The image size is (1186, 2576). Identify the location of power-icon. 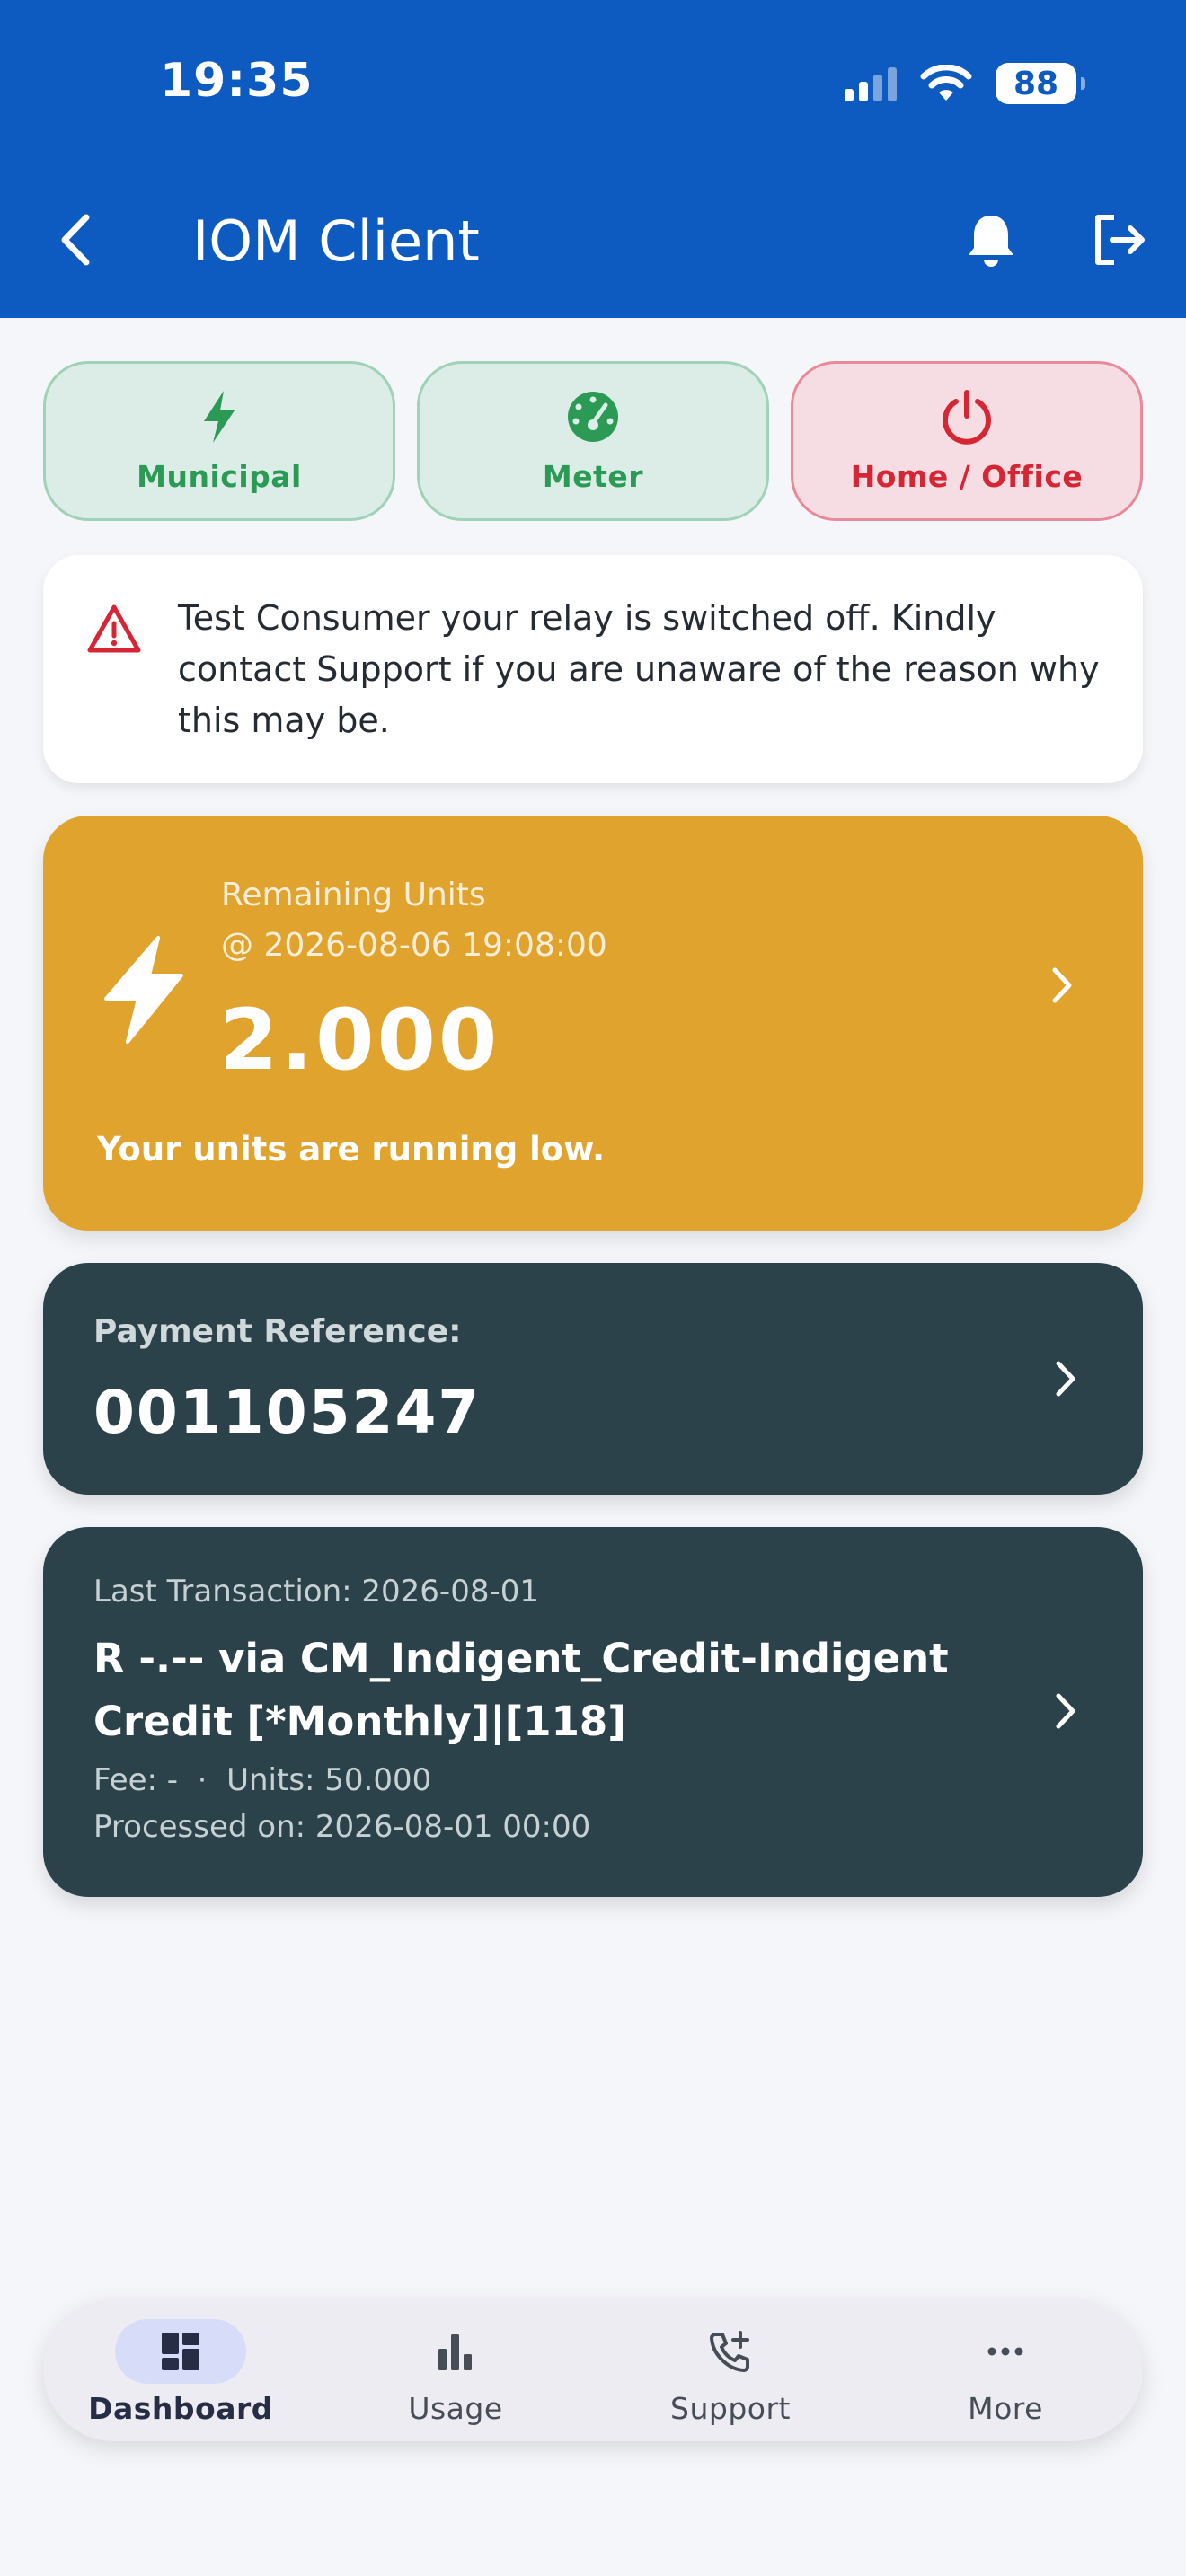
(967, 417).